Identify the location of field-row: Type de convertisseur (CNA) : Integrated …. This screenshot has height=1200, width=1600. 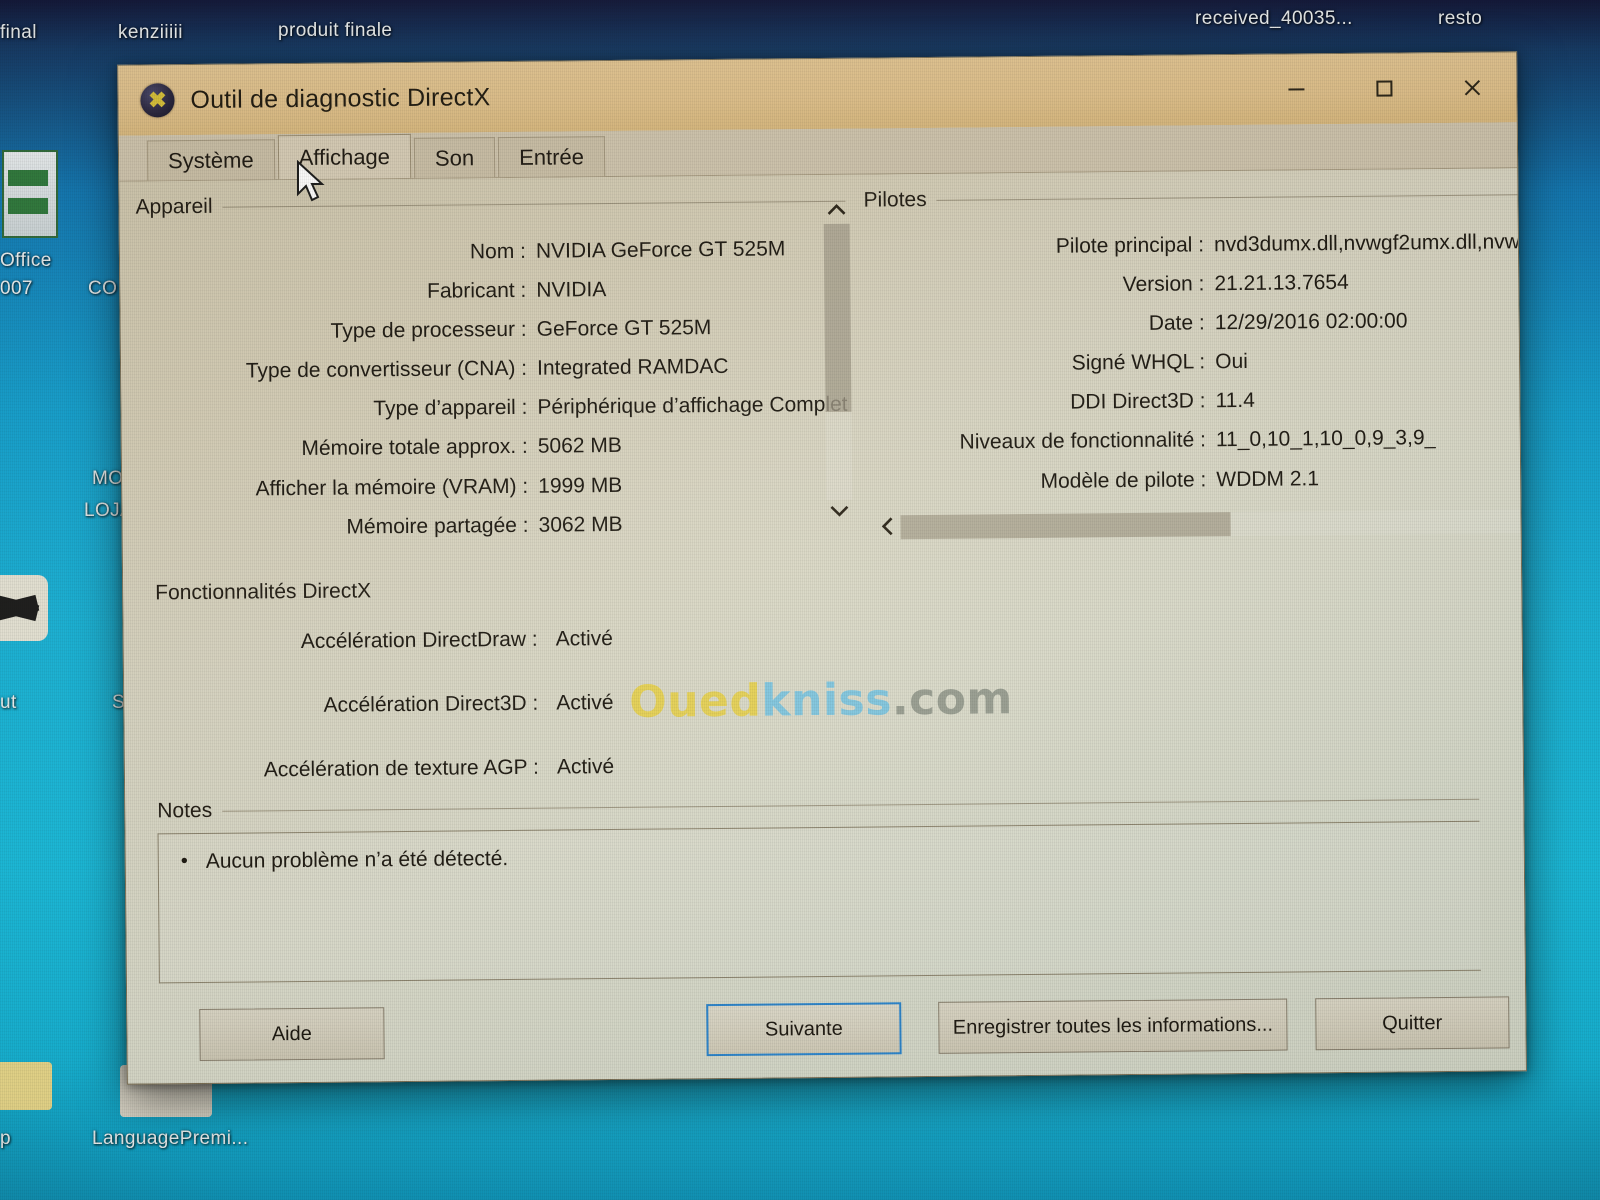
(492, 369).